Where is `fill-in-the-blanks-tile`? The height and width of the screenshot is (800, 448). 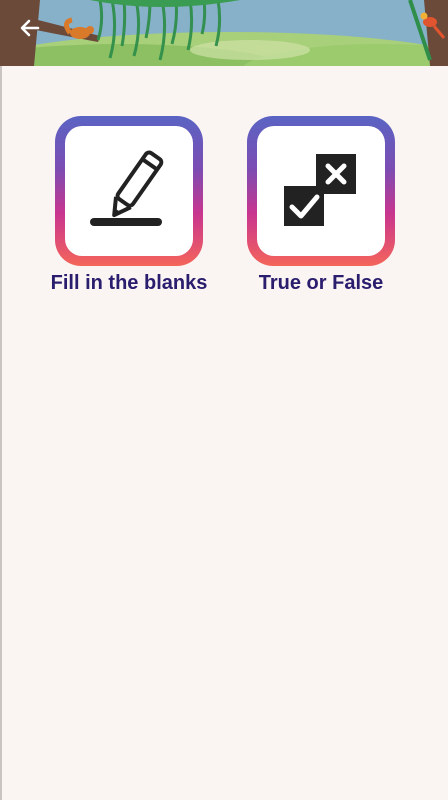 fill-in-the-blanks-tile is located at coordinates (129, 191).